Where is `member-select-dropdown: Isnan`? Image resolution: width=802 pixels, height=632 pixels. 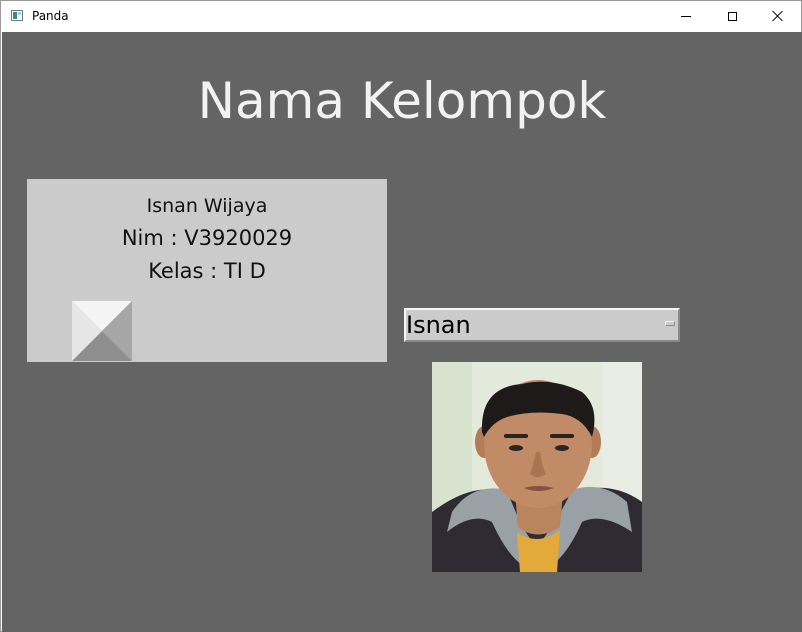
member-select-dropdown: Isnan is located at coordinates (542, 325).